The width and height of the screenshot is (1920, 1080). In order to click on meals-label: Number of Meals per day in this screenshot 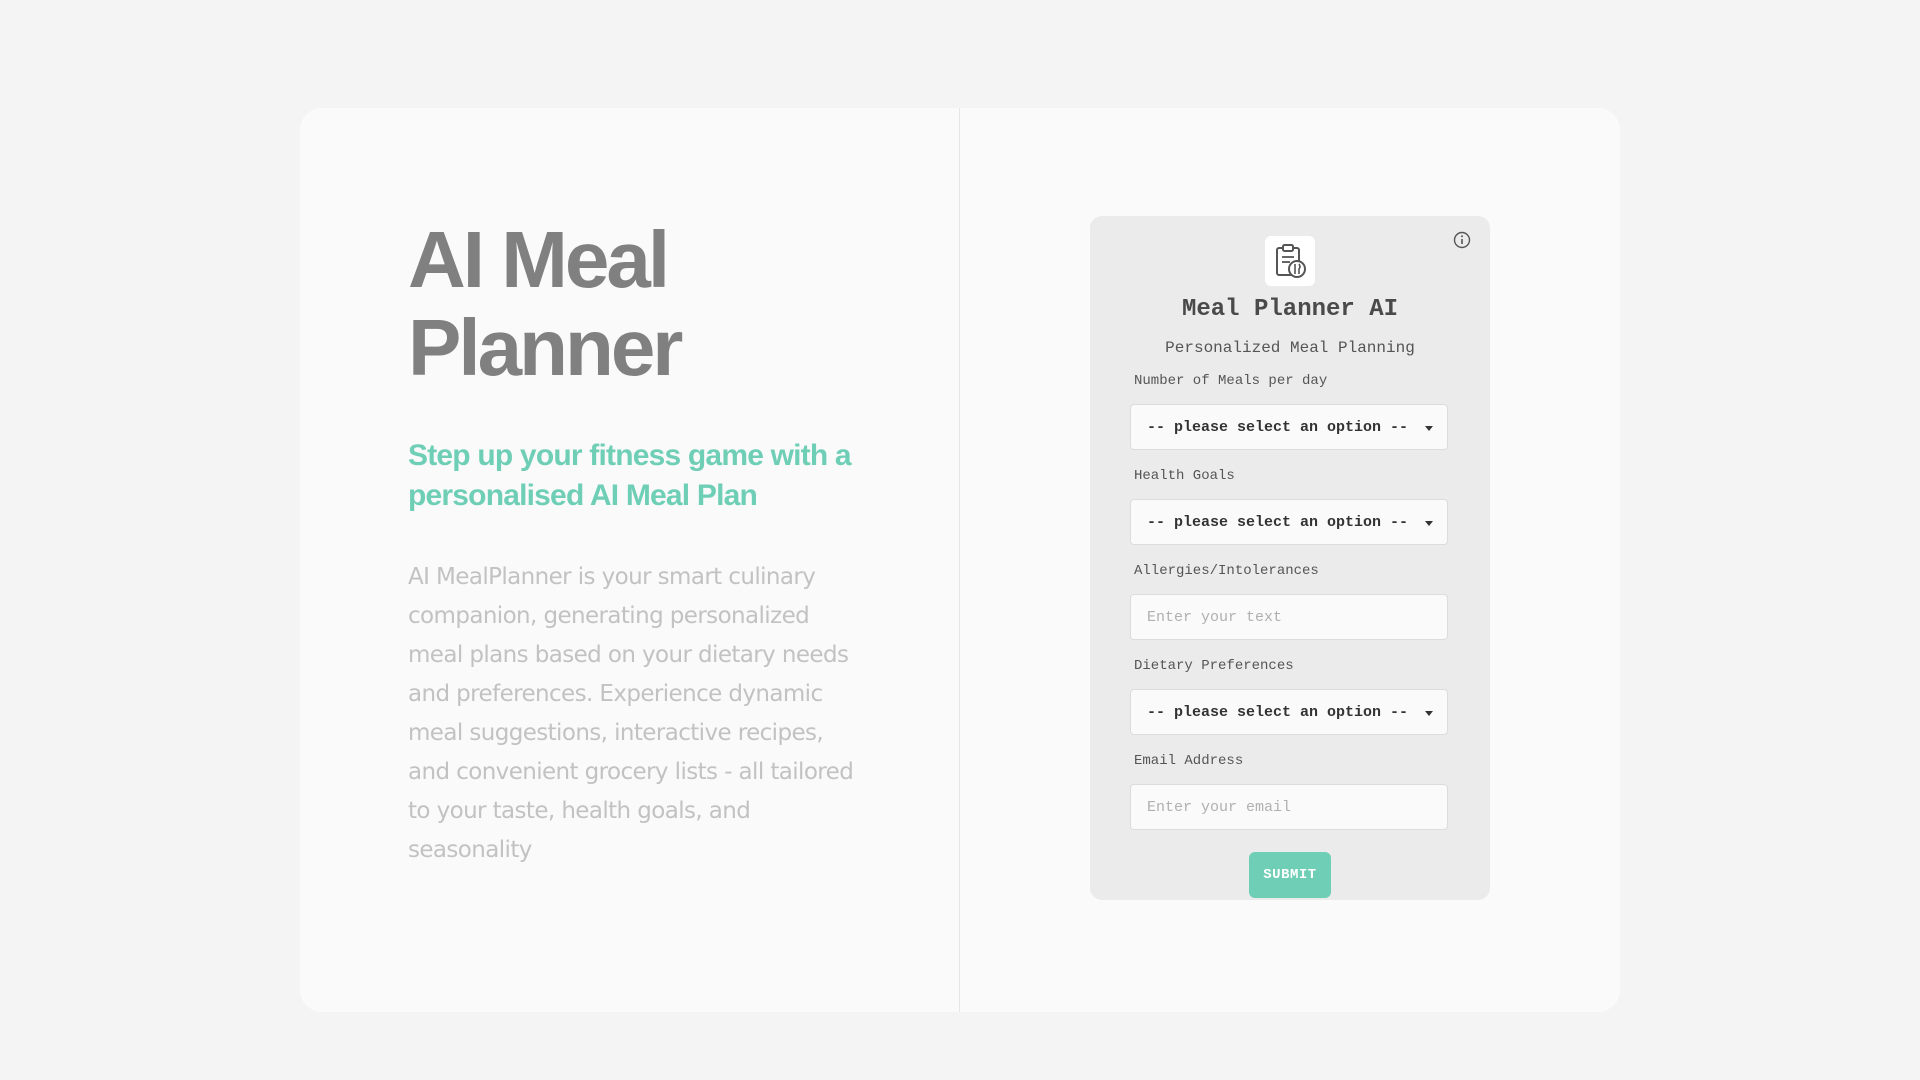, I will do `click(1231, 381)`.